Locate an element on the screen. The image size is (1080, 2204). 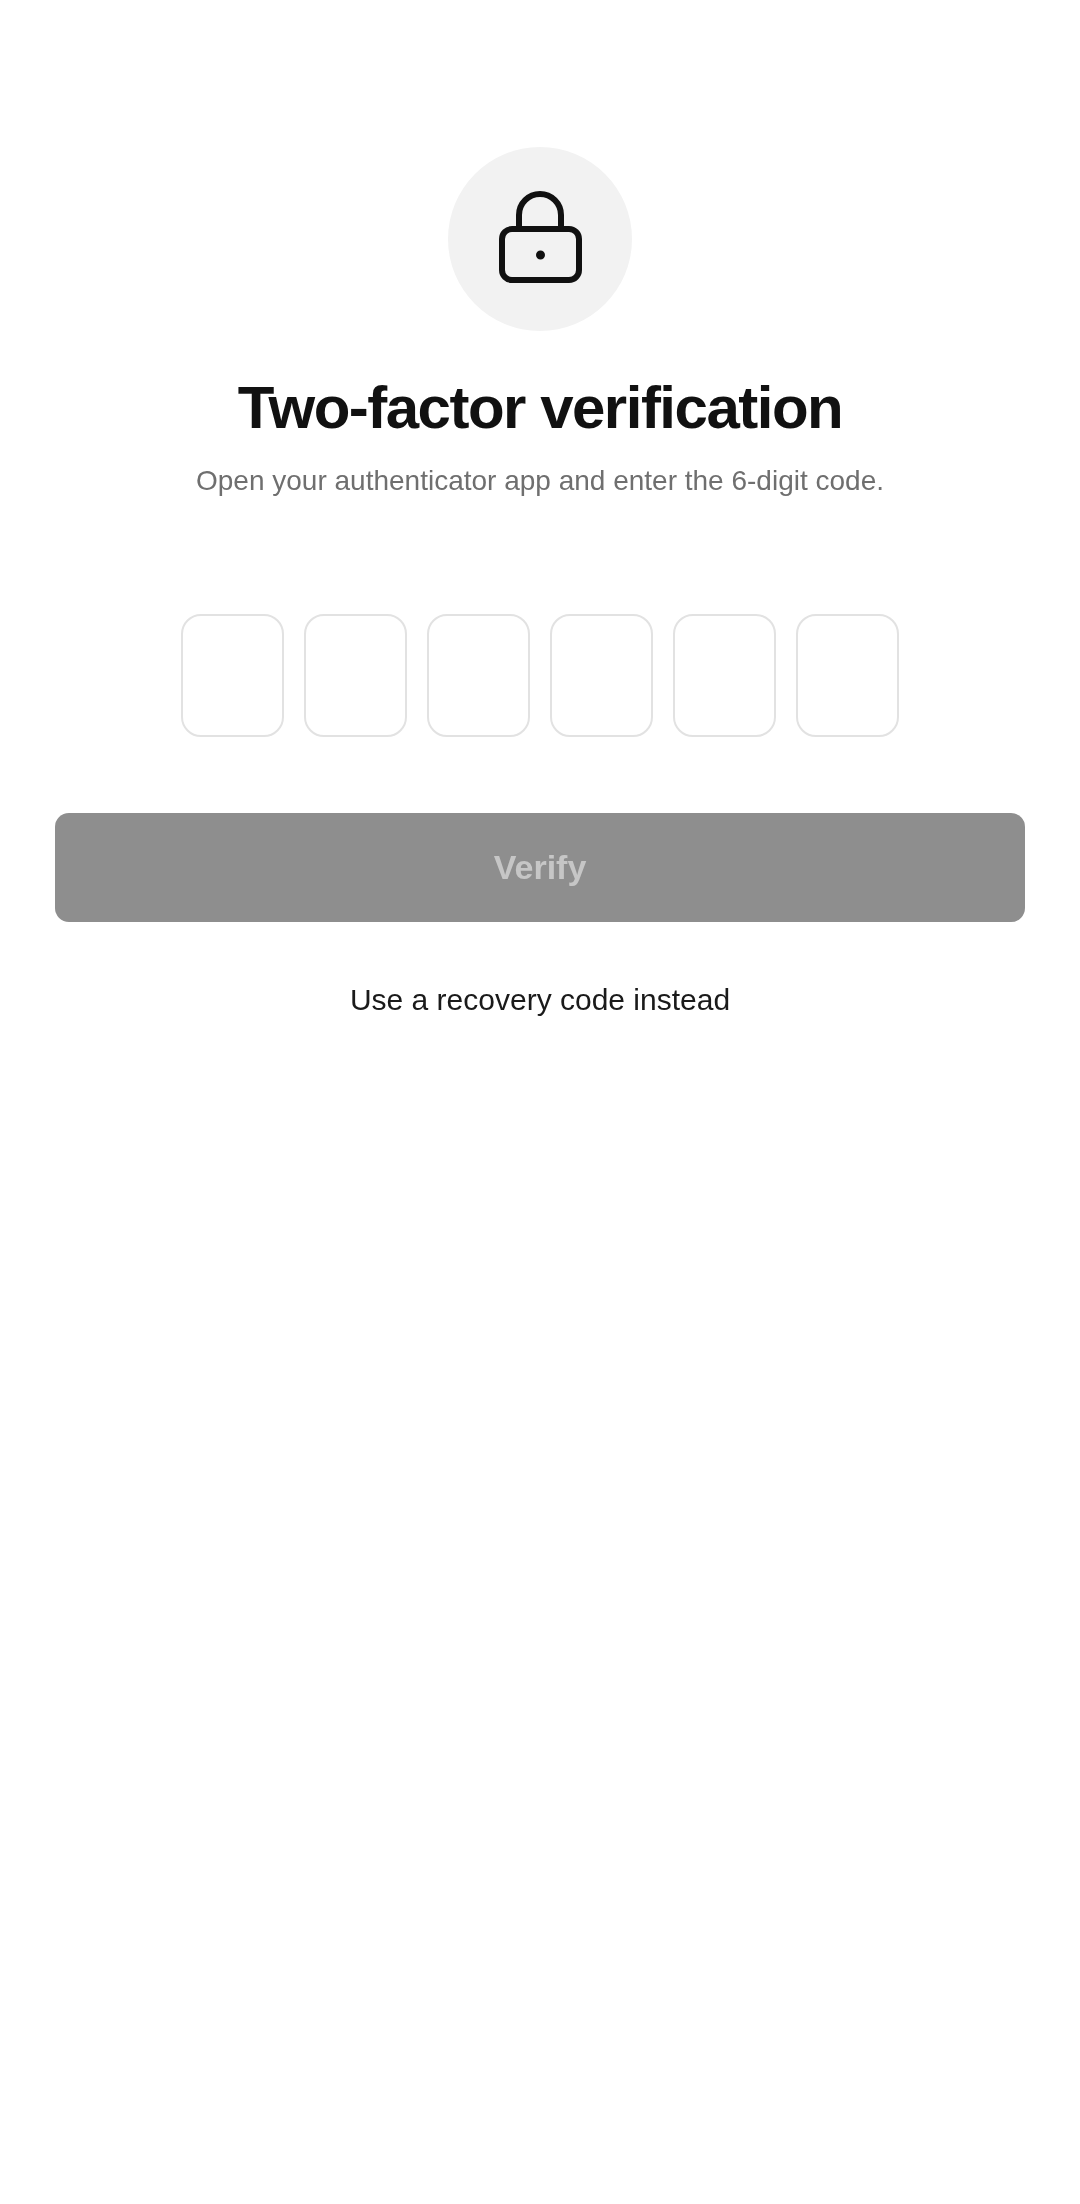
instruction-text: Open your authenticator app and enter the 6-digit code. is located at coordinates (540, 481).